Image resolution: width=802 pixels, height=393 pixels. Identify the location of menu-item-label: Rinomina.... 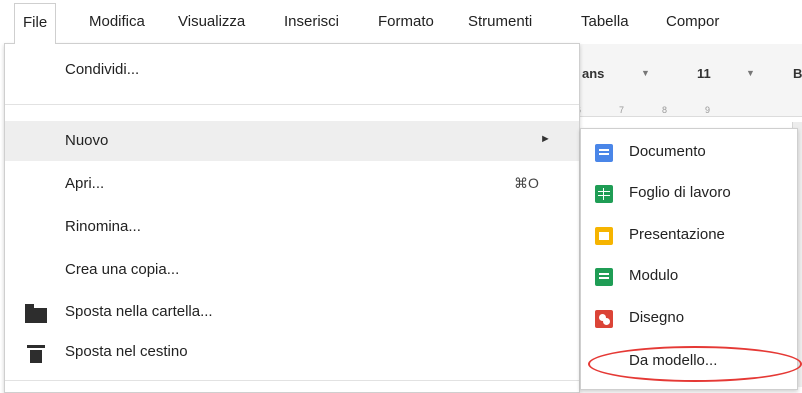
(103, 226).